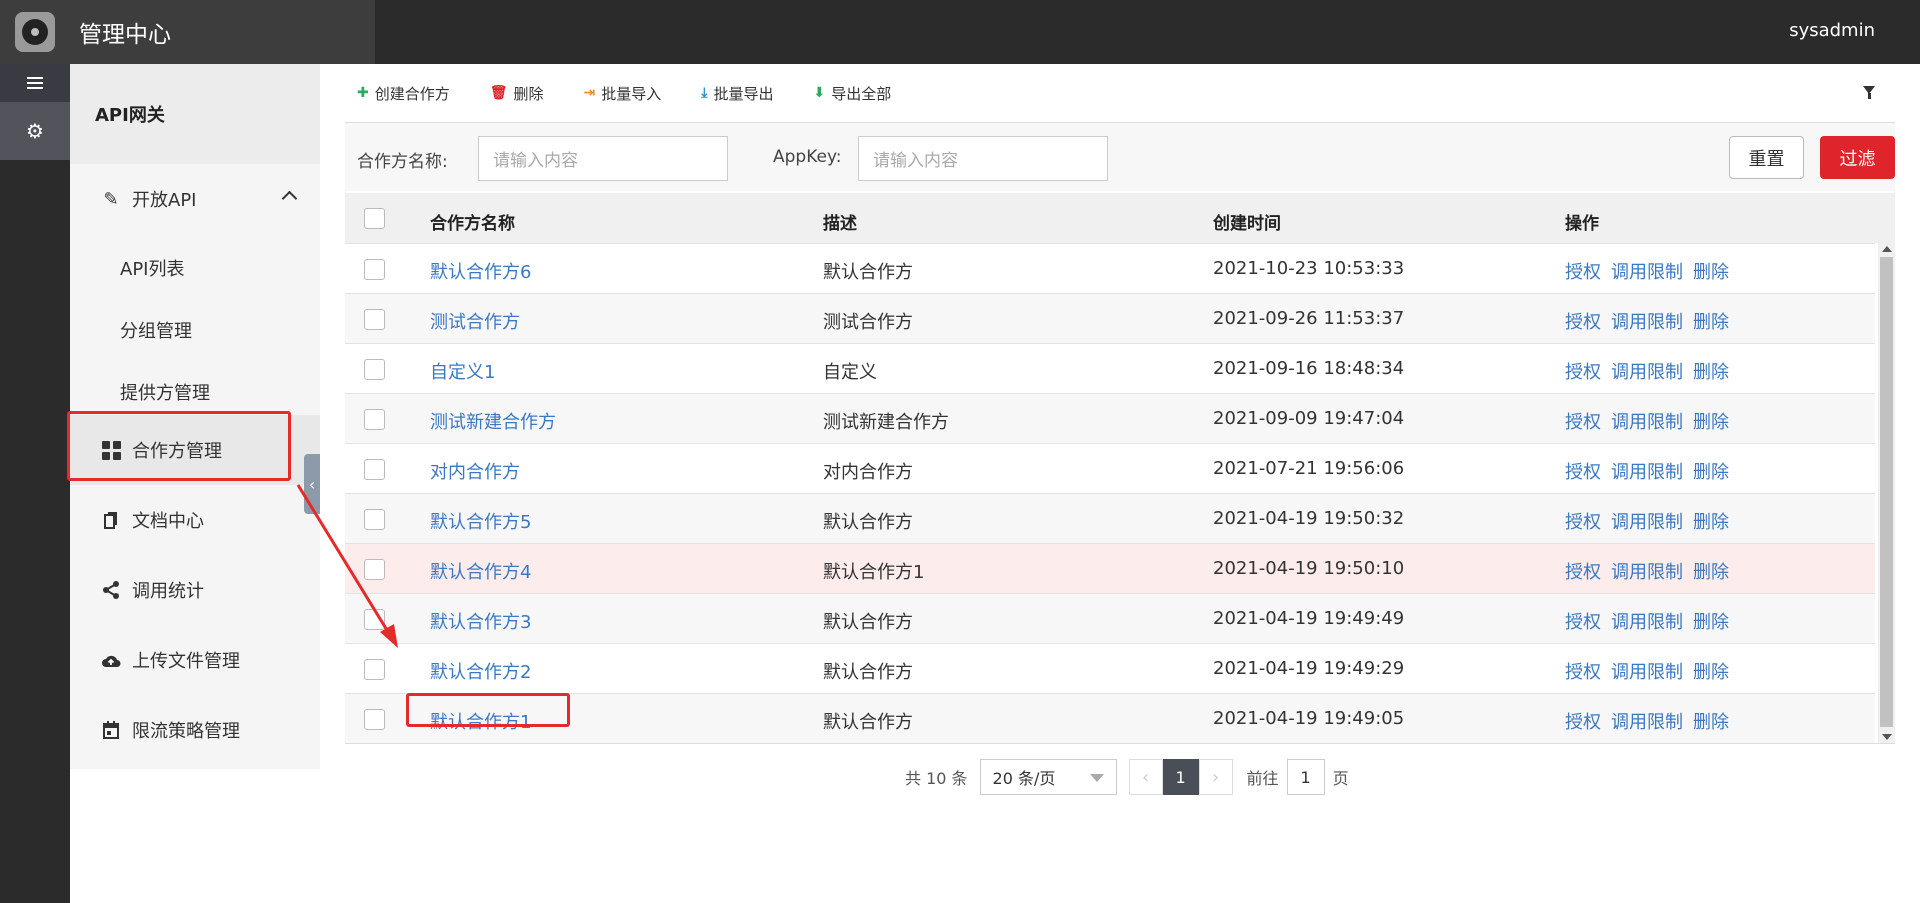  Describe the element at coordinates (1110, 468) in the screenshot. I see `table-row: 对内合作方 对内合作方 2021-07-21 19:56:06 授权 调用限制 删除` at that location.